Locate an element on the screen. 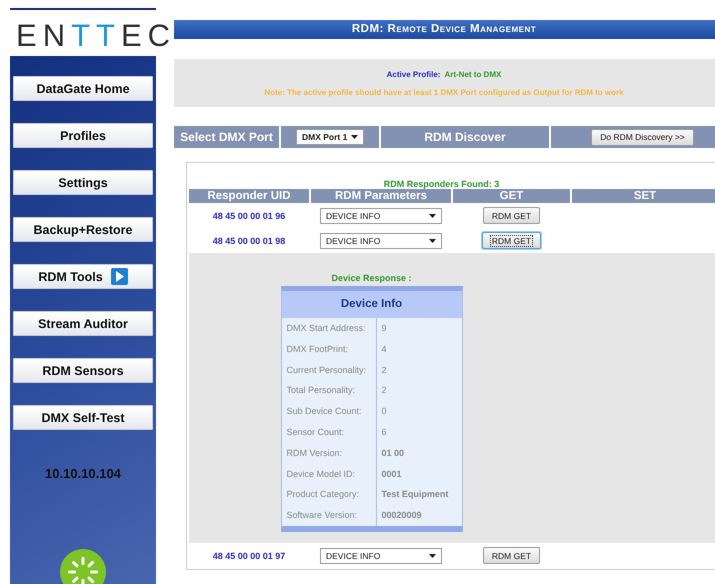 The height and width of the screenshot is (584, 715). nav-button: Profiles is located at coordinates (83, 135).